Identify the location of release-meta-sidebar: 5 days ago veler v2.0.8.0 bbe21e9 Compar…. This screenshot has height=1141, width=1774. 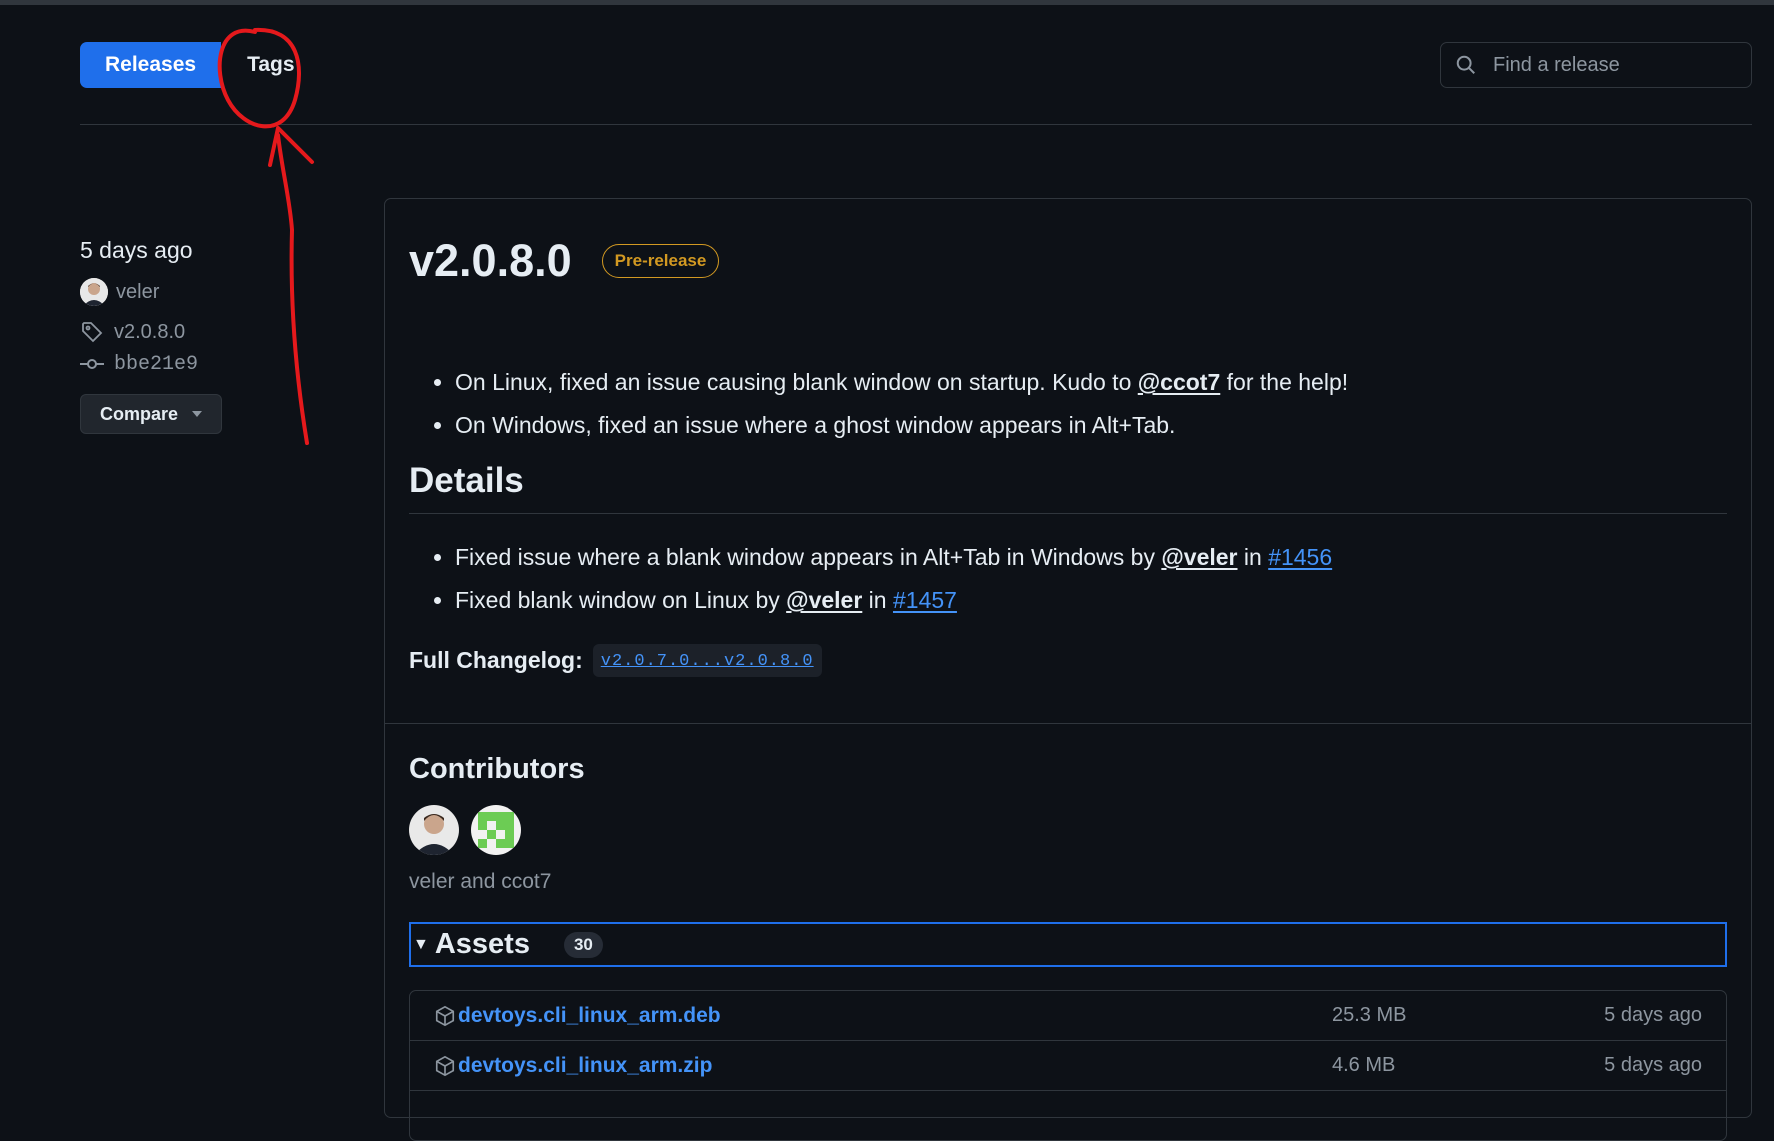
(210, 335).